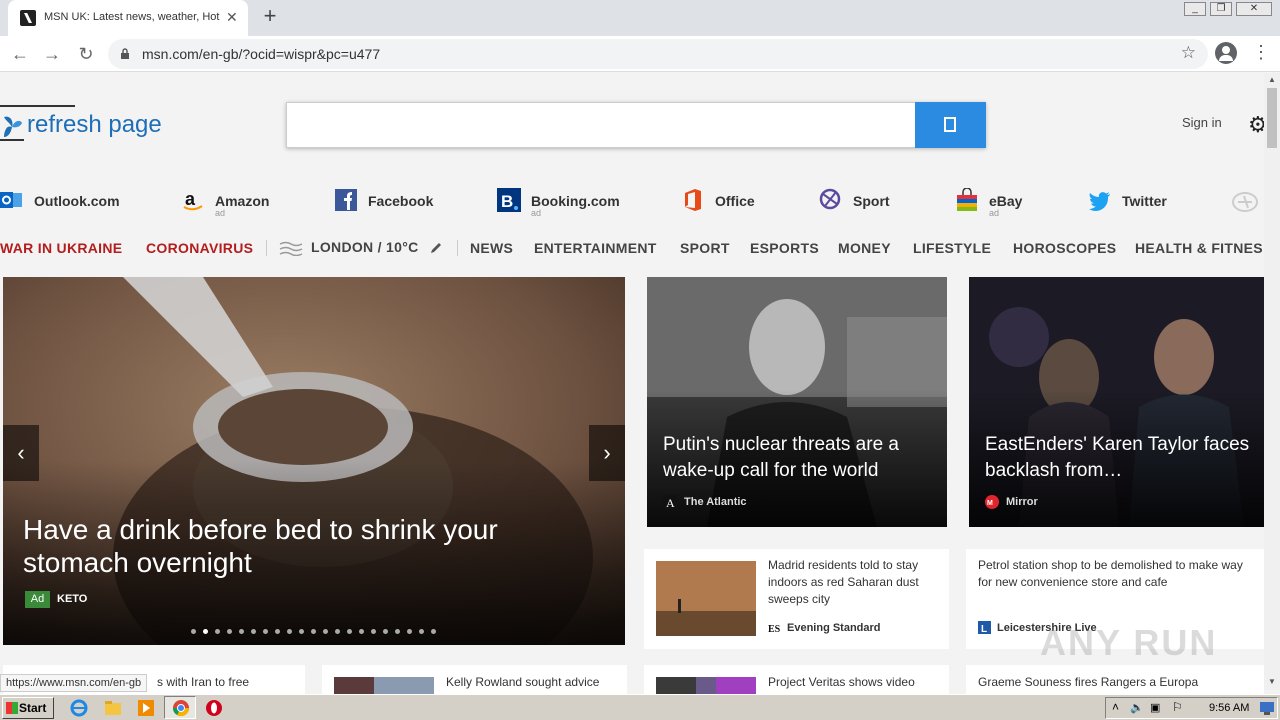  What do you see at coordinates (1254, 9) in the screenshot?
I see `close-window-button: ✕` at bounding box center [1254, 9].